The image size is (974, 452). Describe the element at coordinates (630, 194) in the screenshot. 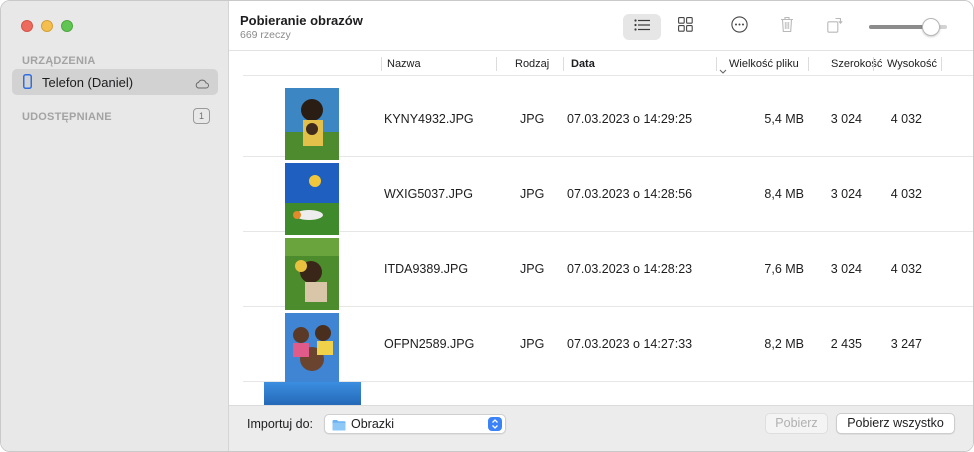

I see `file-date: 07.03.2023 o 14:28:56` at that location.